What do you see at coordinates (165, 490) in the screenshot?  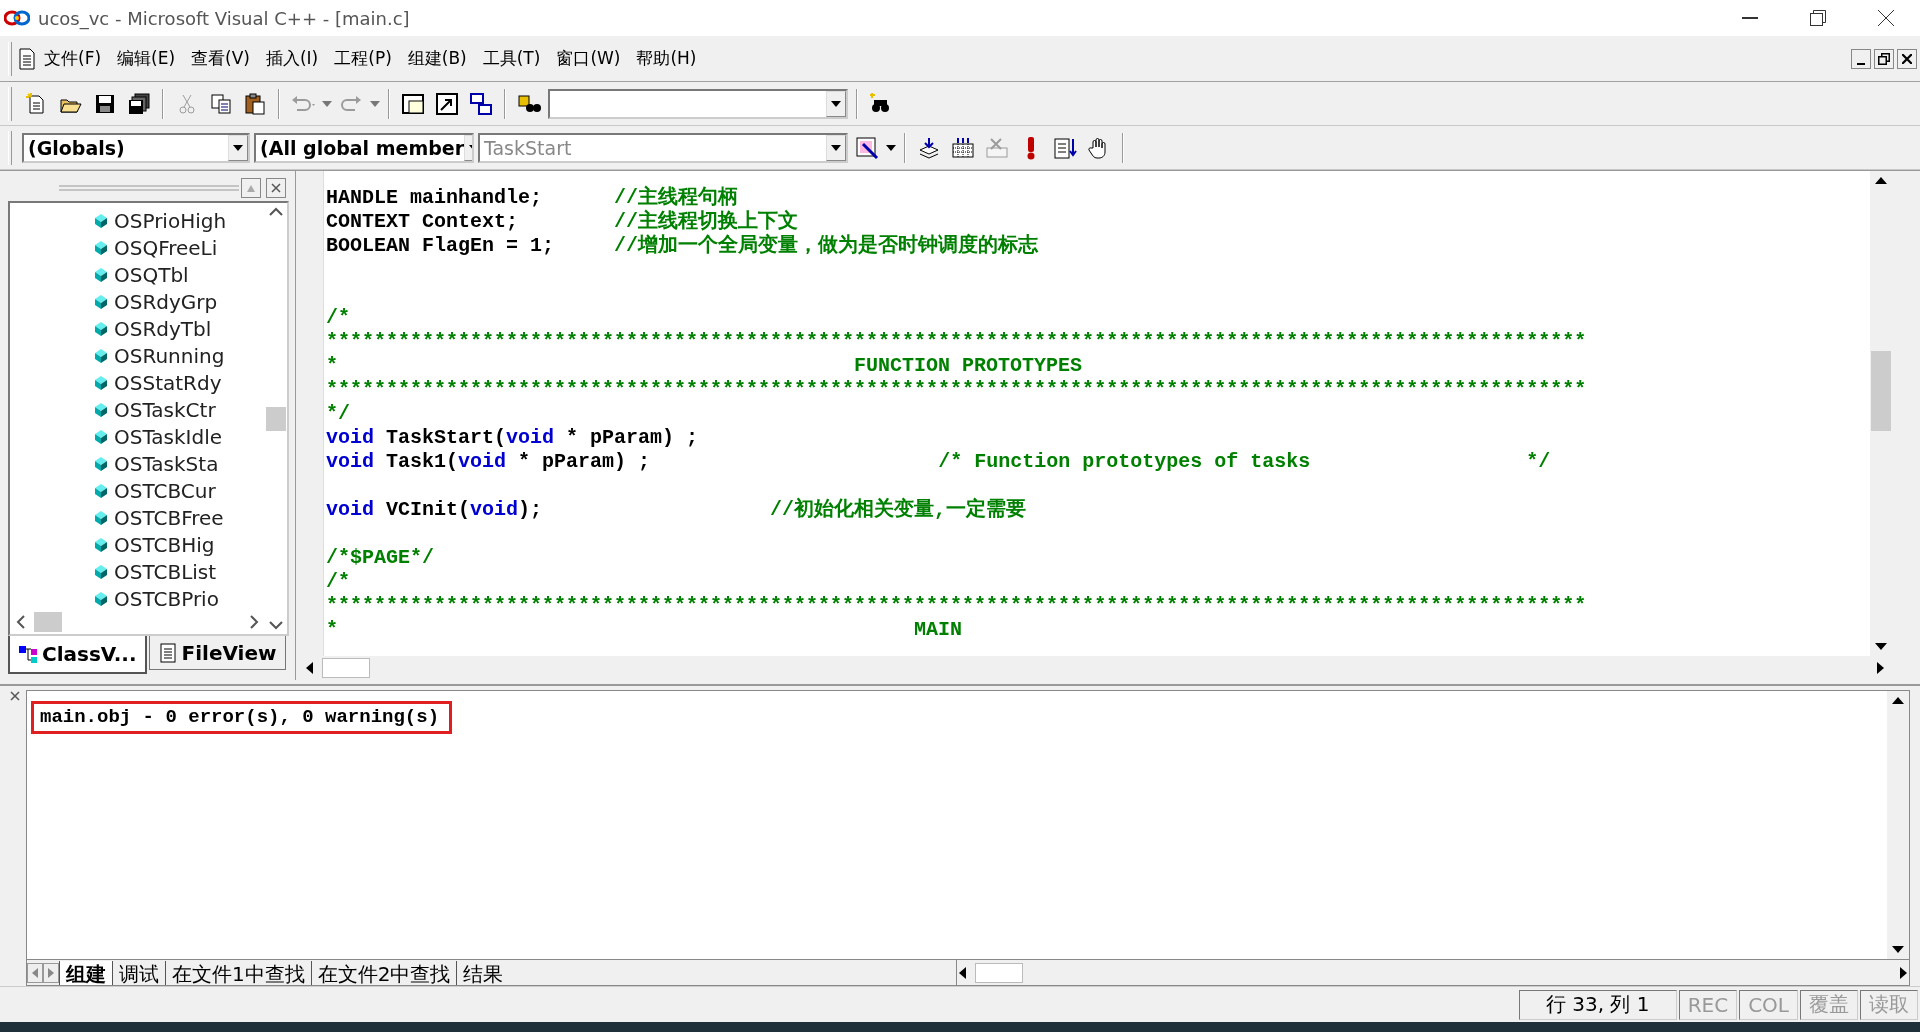 I see `tree-item: OSTCBCur` at bounding box center [165, 490].